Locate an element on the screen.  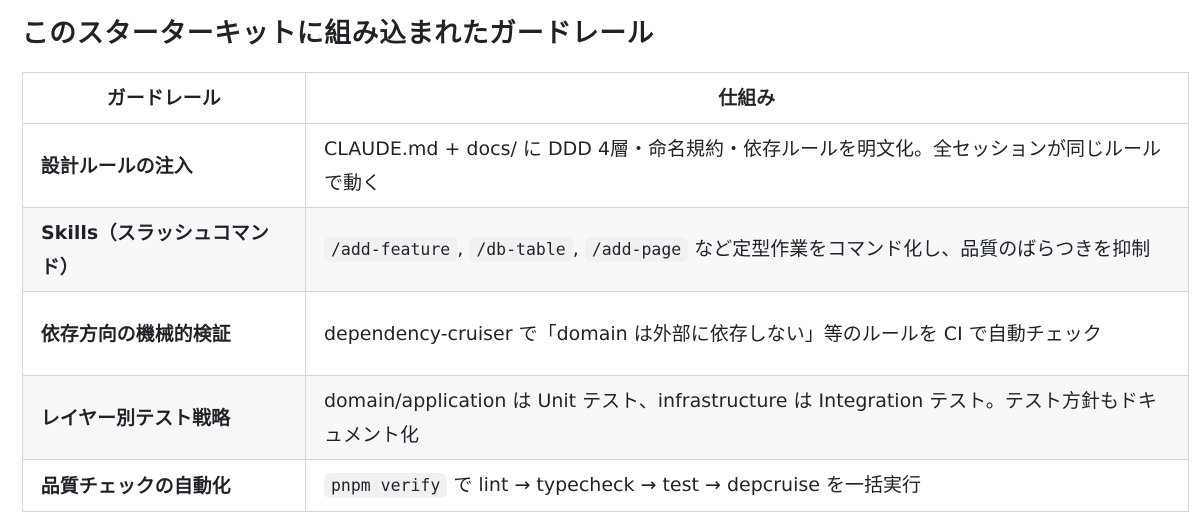
row-name: 依存方向の機械的検証 is located at coordinates (164, 333).